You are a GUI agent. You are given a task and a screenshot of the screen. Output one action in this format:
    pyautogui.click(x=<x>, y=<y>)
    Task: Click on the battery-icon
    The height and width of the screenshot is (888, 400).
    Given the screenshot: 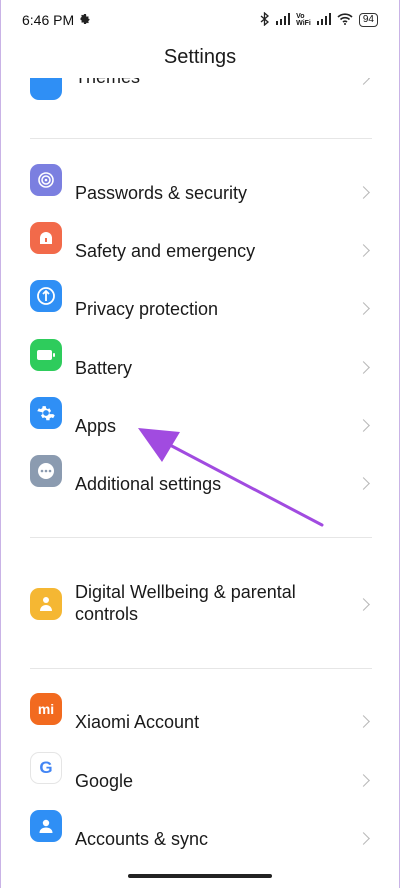 What is the action you would take?
    pyautogui.click(x=46, y=355)
    